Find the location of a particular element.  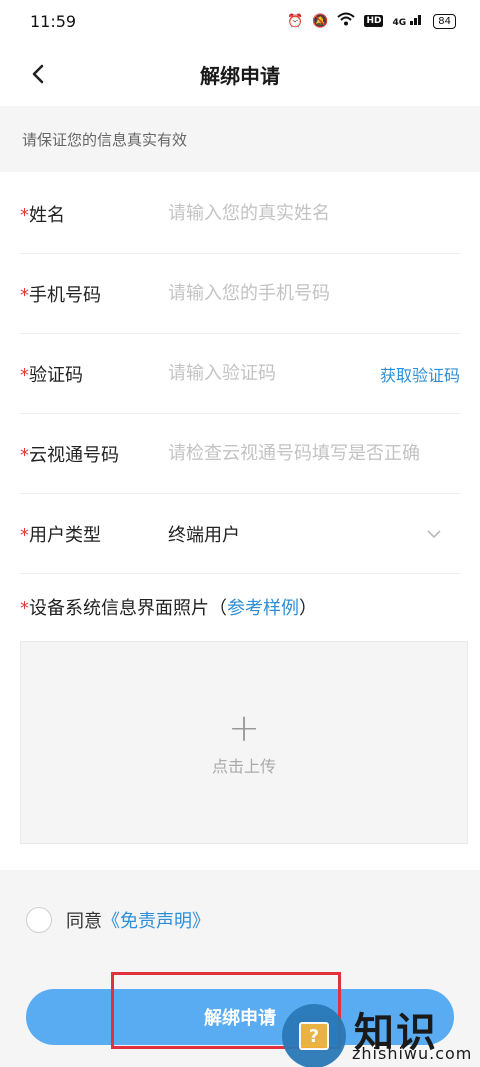

page-title: 解绑申请 is located at coordinates (240, 75).